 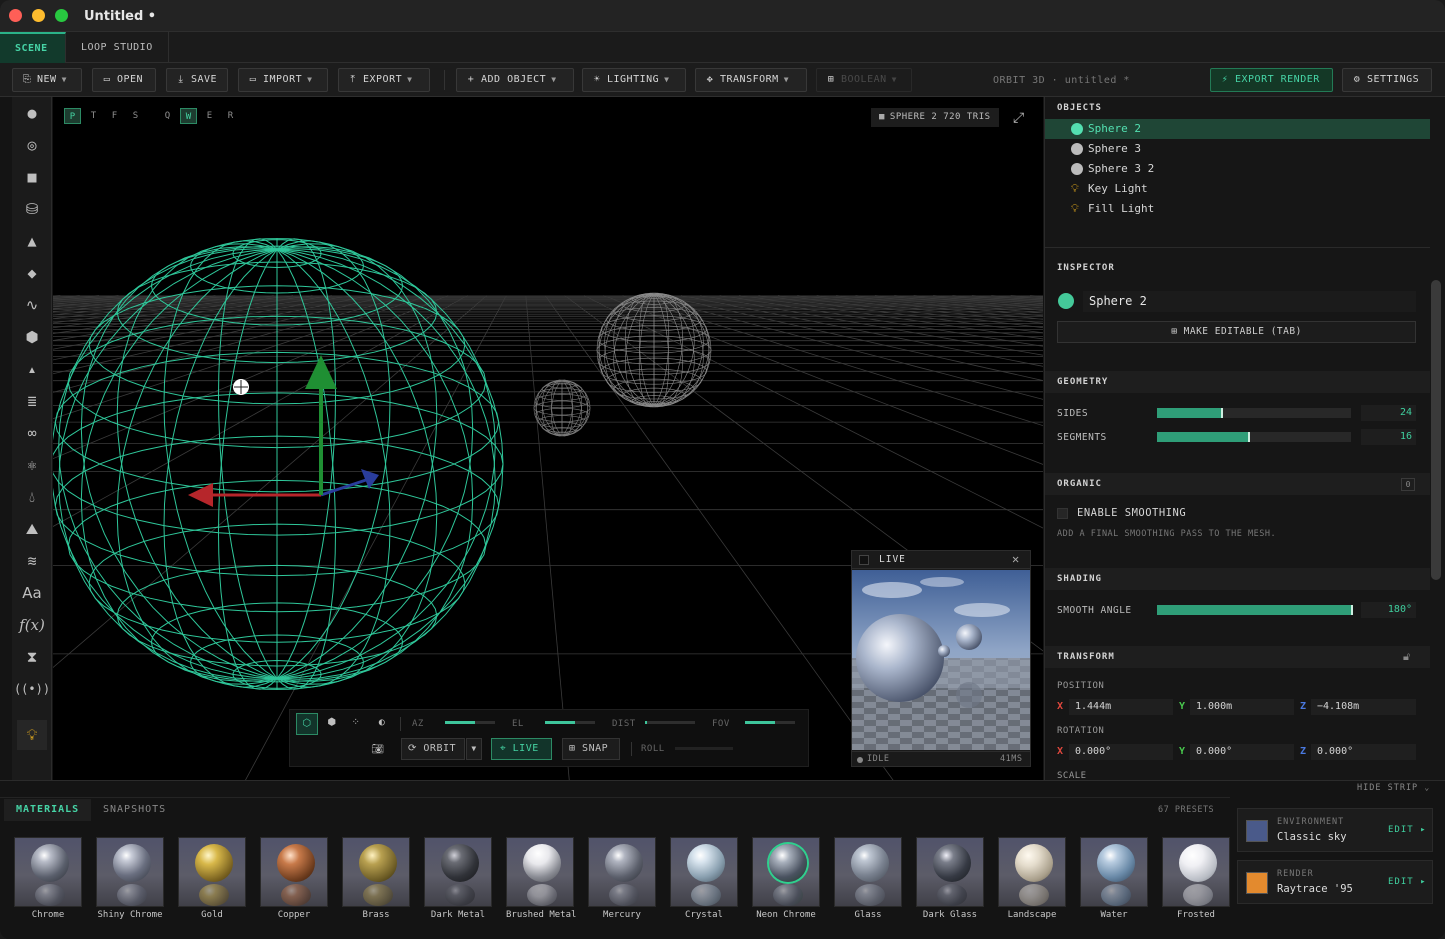 What do you see at coordinates (130, 878) in the screenshot?
I see `material-preset: Shiny Chrome` at bounding box center [130, 878].